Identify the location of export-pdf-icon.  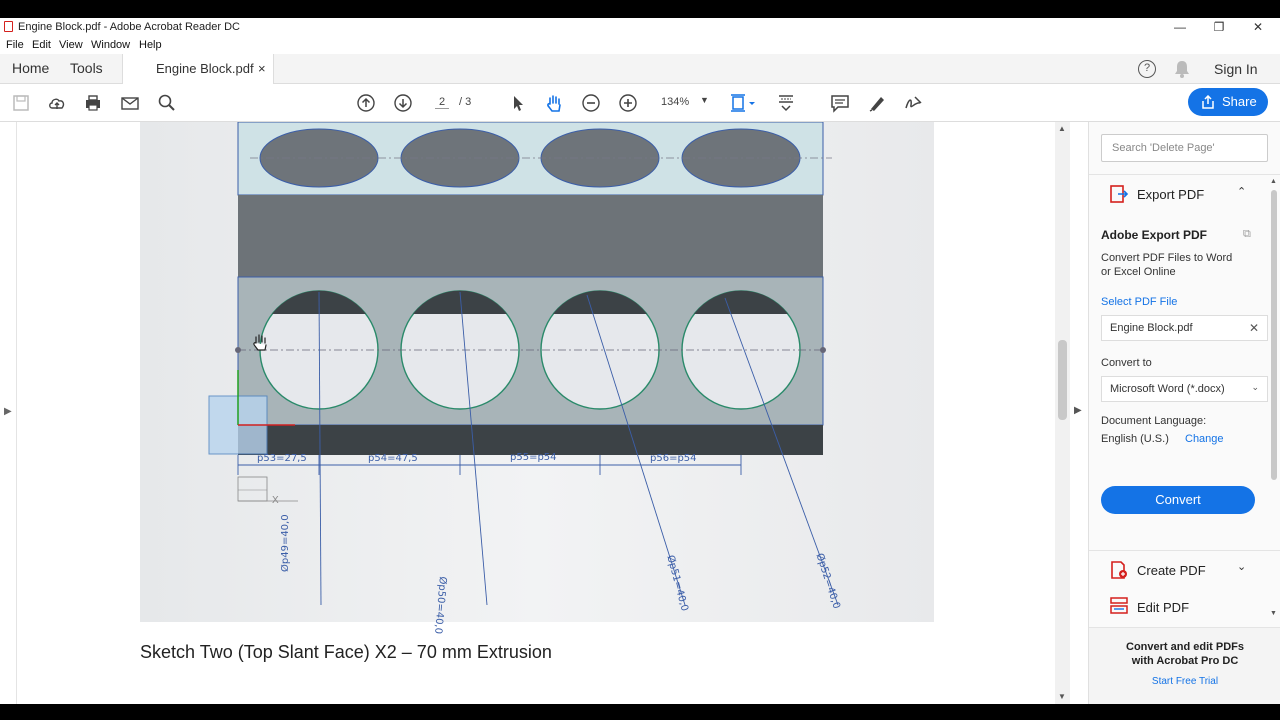
(1119, 194).